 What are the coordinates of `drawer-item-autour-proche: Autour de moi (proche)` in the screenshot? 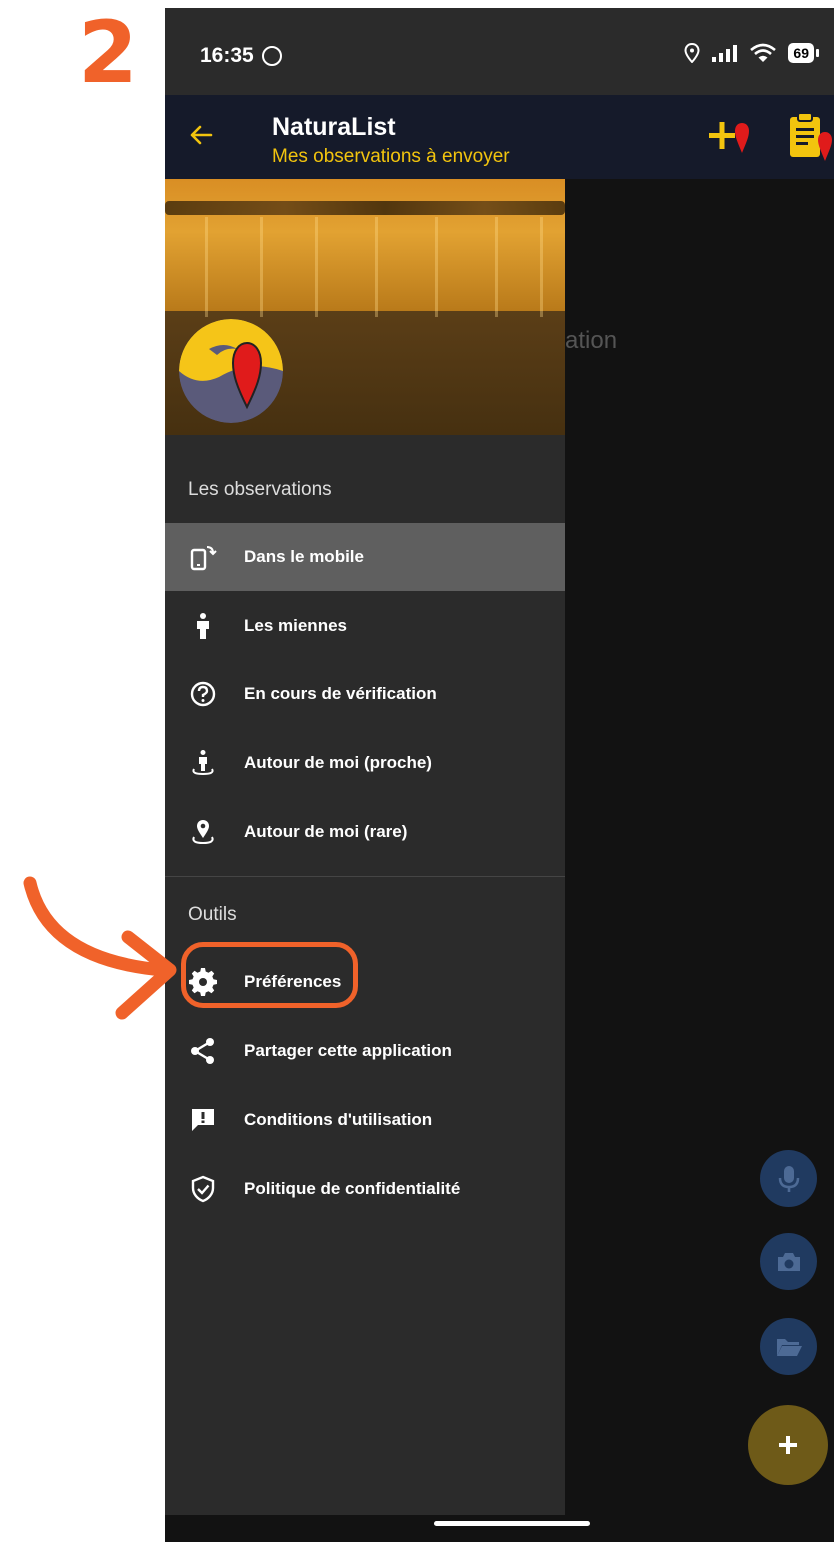 It's located at (365, 763).